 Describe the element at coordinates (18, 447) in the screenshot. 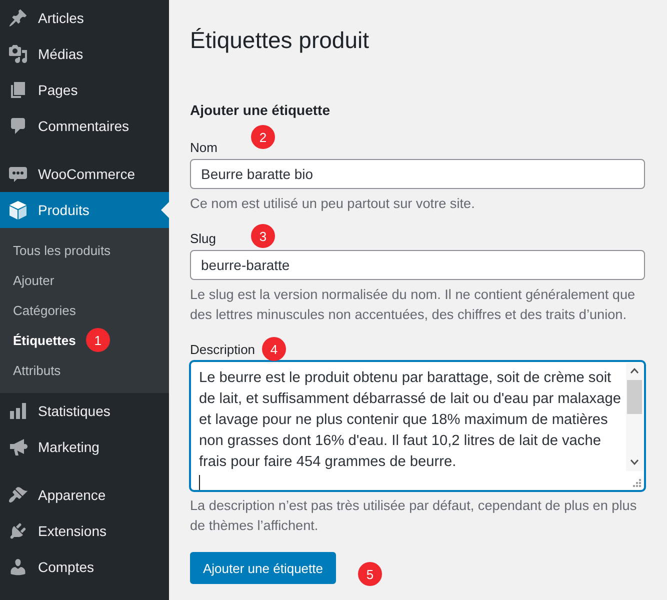

I see `megaphone-icon` at that location.